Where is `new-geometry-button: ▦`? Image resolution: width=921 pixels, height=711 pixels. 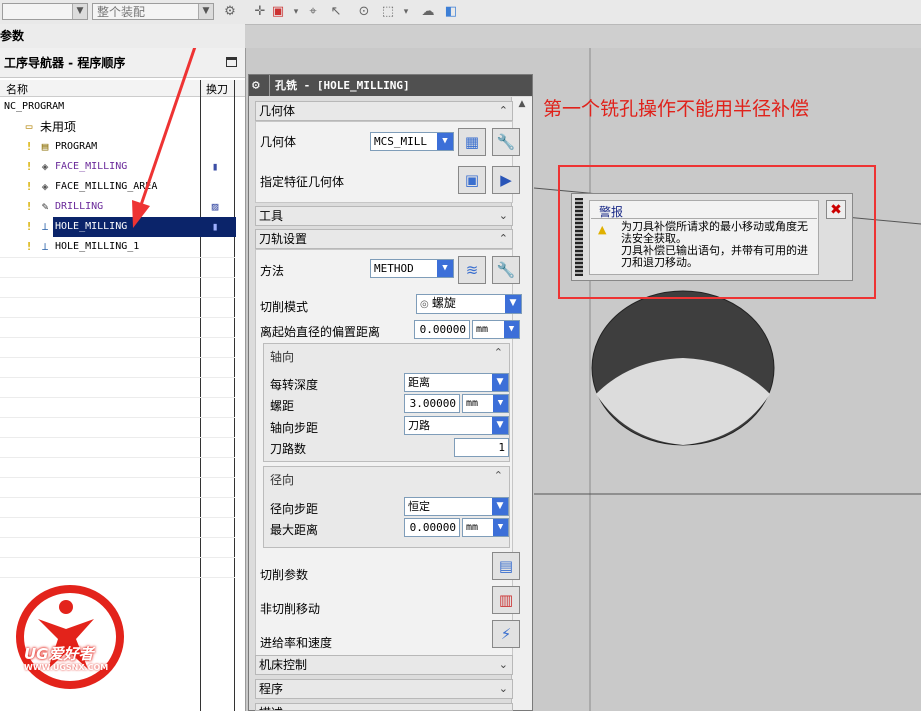 new-geometry-button: ▦ is located at coordinates (472, 142).